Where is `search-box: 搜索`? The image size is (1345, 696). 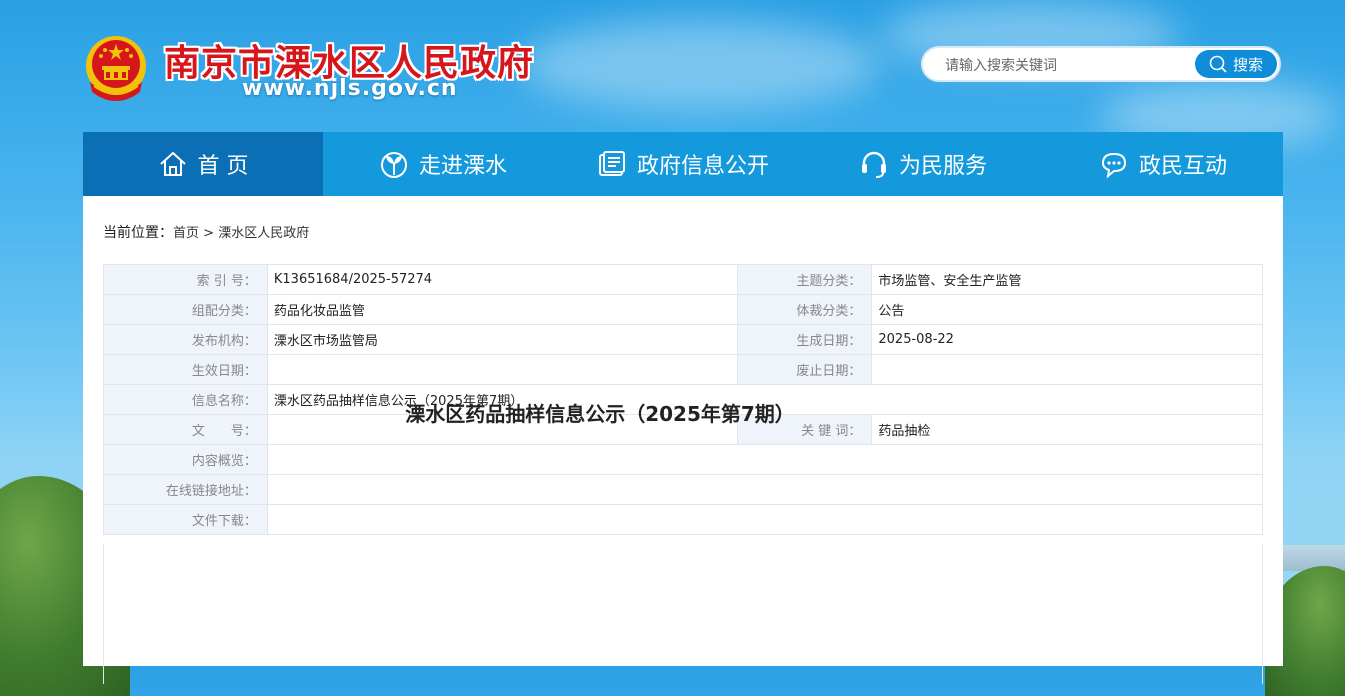
search-box: 搜索 is located at coordinates (1101, 64).